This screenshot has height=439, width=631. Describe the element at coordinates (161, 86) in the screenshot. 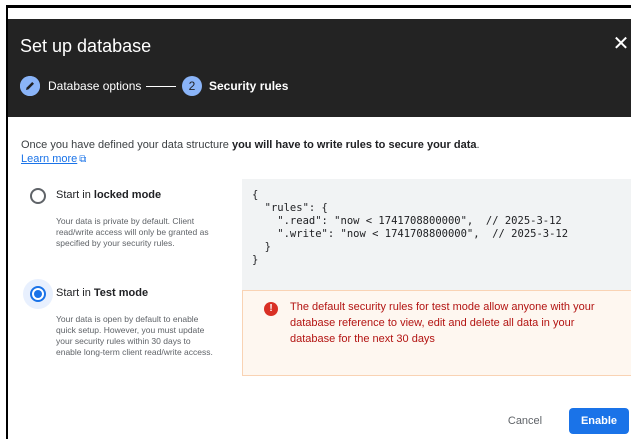

I see `step-connector` at that location.